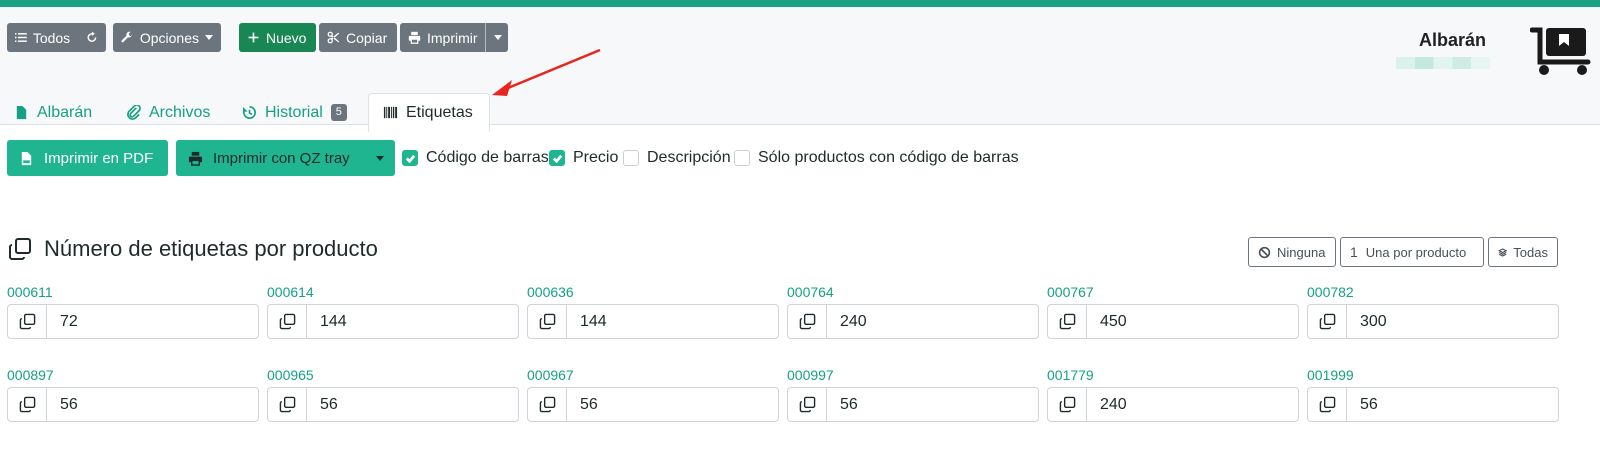  I want to click on quantity-input-group: 300, so click(1433, 321).